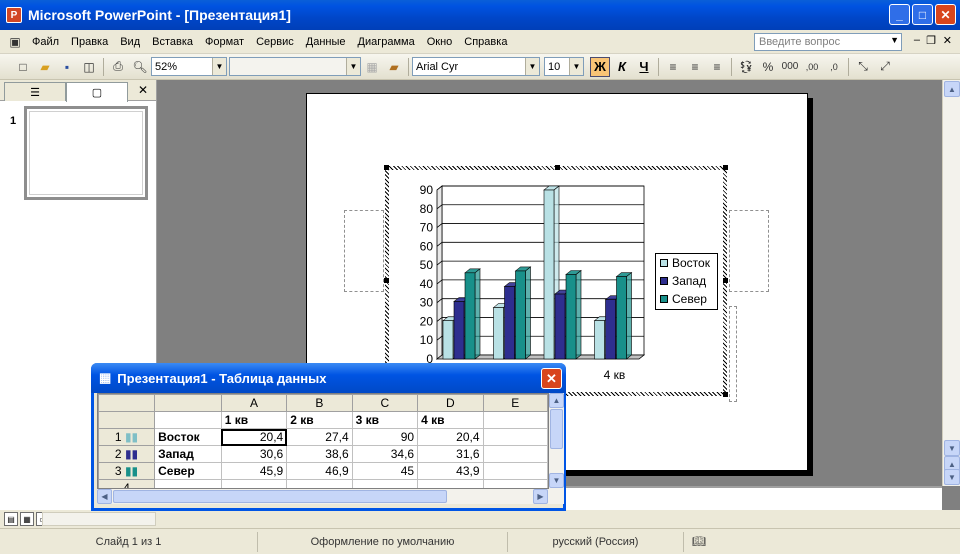 This screenshot has height=554, width=960. Describe the element at coordinates (319, 420) in the screenshot. I see `cell: 2 кв` at that location.